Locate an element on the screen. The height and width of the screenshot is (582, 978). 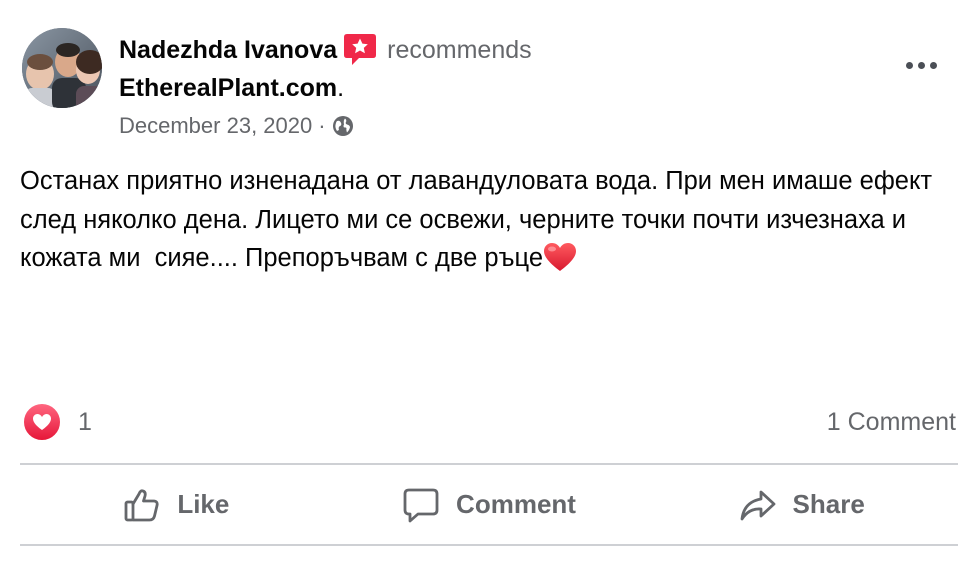
like-label: Like is located at coordinates (203, 504).